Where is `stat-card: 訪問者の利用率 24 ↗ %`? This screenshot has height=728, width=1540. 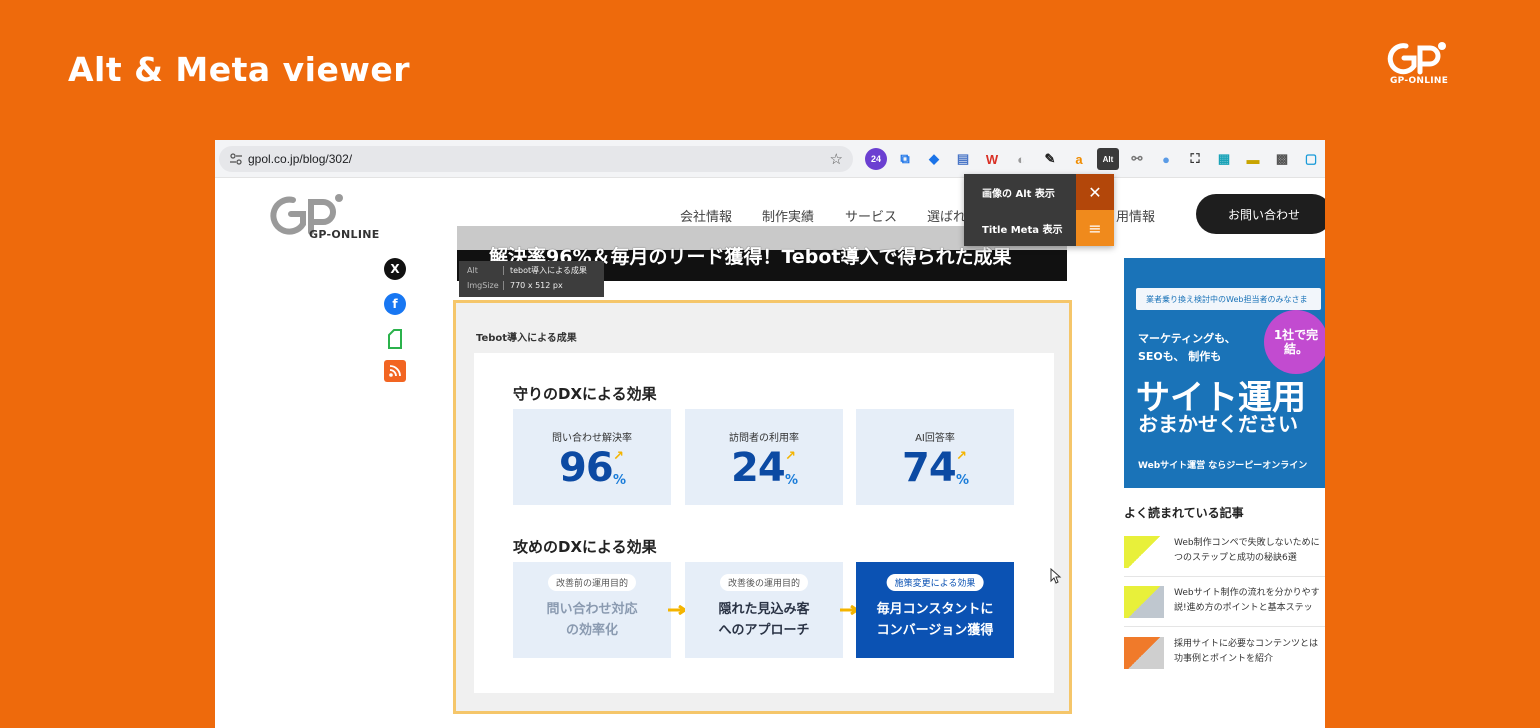 stat-card: 訪問者の利用率 24 ↗ % is located at coordinates (764, 457).